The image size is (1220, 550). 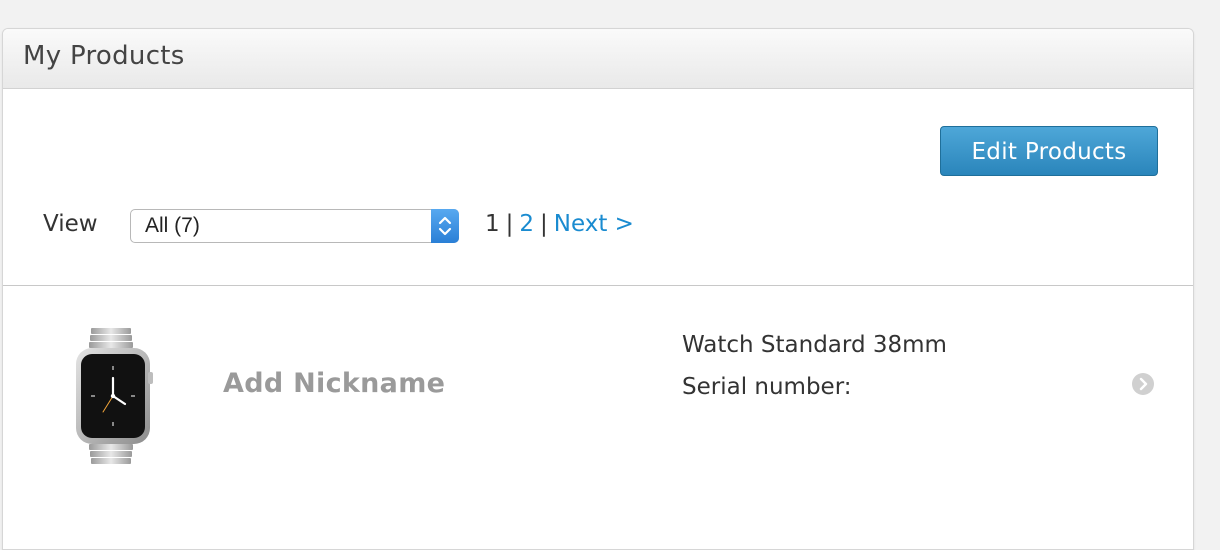 What do you see at coordinates (767, 387) in the screenshot?
I see `serial-number-label: Serial number:` at bounding box center [767, 387].